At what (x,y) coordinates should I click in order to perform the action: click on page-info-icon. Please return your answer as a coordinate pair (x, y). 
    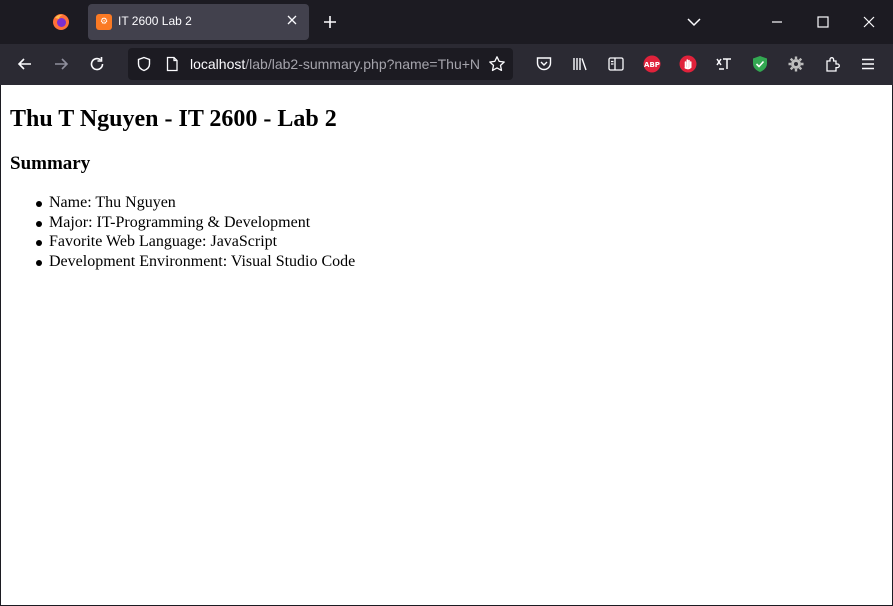
    Looking at the image, I should click on (172, 64).